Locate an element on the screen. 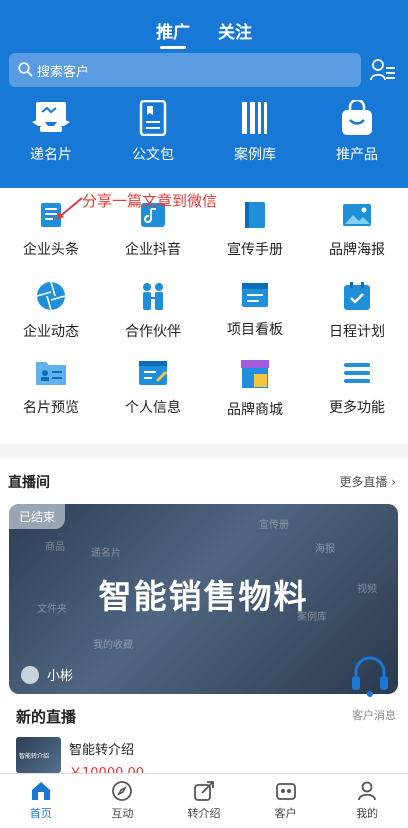  grid-item-dynamics: 企业动态 is located at coordinates (51, 310).